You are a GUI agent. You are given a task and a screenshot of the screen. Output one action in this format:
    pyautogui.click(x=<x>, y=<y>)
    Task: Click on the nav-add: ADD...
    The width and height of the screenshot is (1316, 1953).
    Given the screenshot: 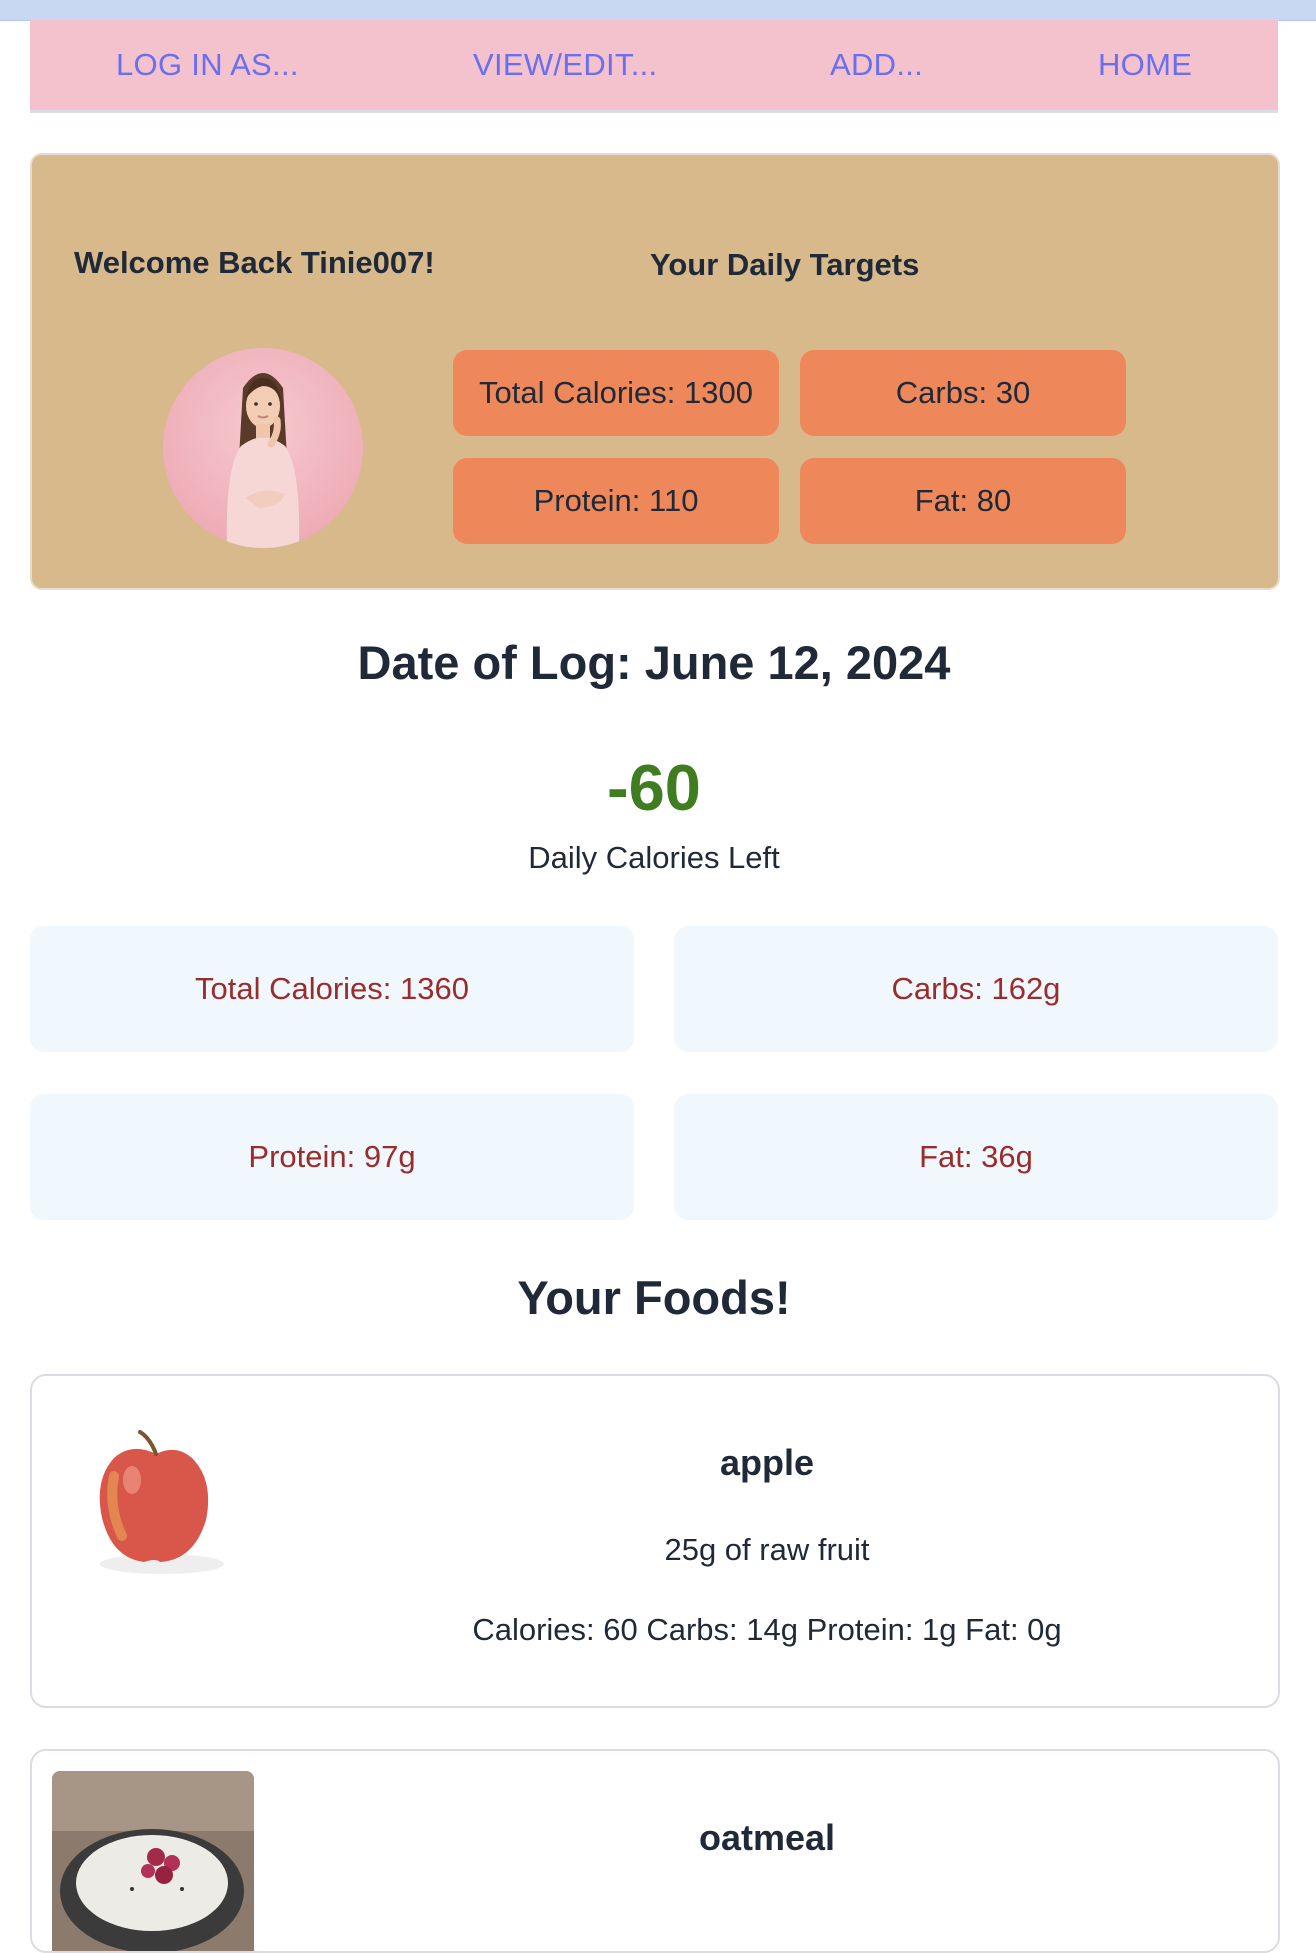 What is the action you would take?
    pyautogui.click(x=876, y=65)
    